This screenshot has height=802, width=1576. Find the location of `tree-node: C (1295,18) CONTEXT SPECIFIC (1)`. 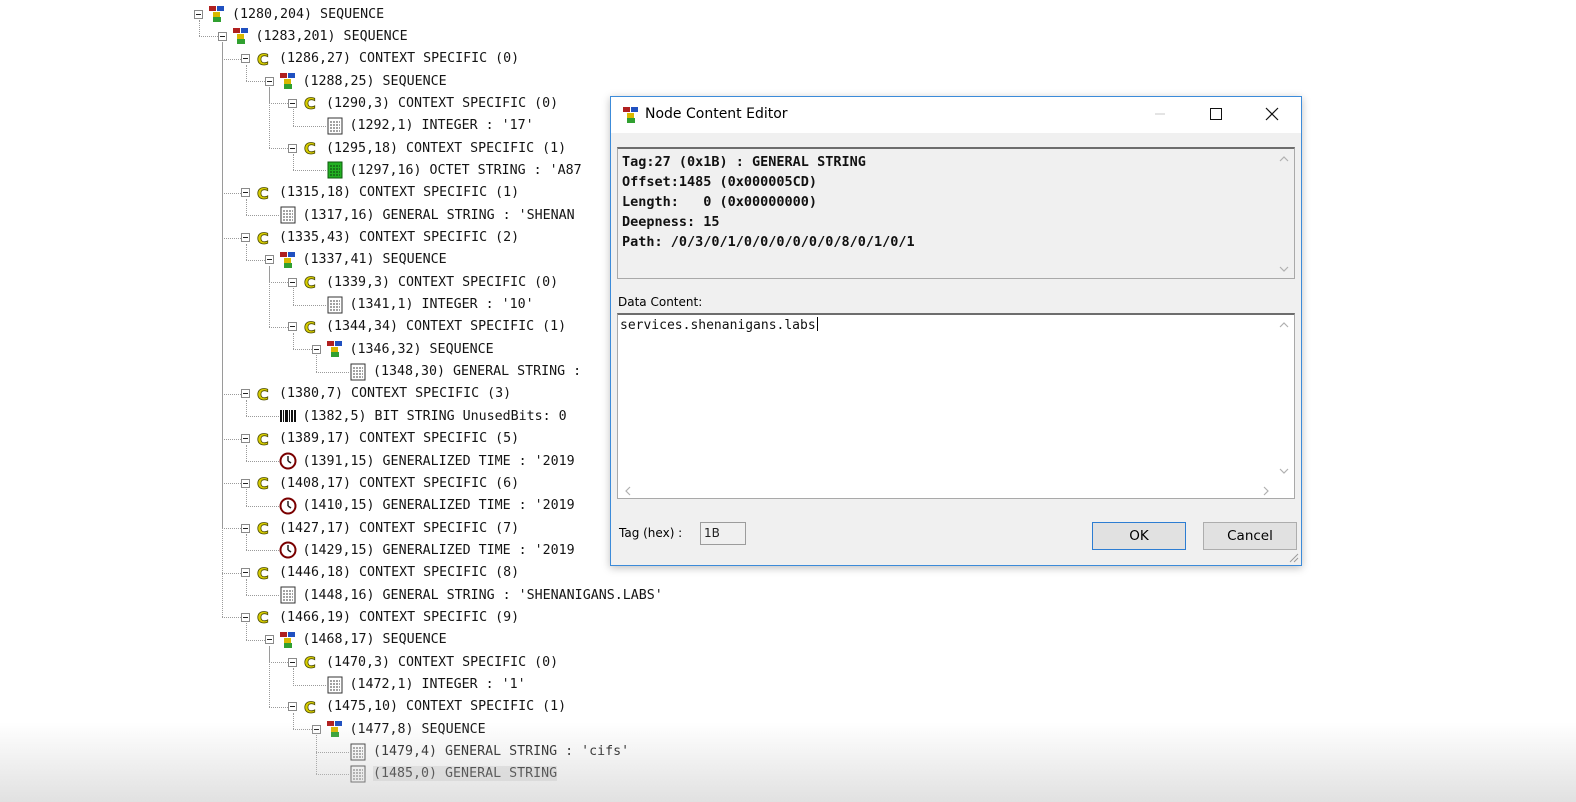

tree-node: C (1295,18) CONTEXT SPECIFIC (1) is located at coordinates (427, 148).